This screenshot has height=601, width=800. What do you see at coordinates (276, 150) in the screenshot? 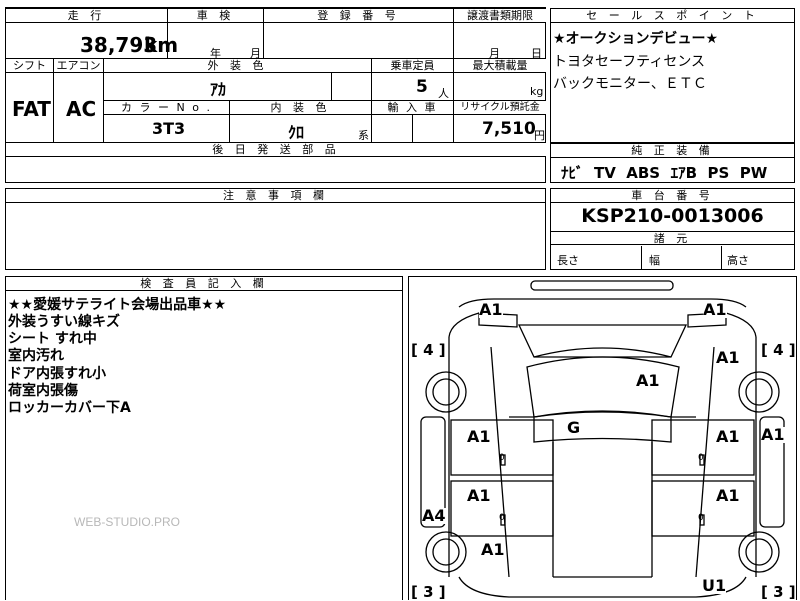
I see `parts-header: 後 日 発 送 部 品` at bounding box center [276, 150].